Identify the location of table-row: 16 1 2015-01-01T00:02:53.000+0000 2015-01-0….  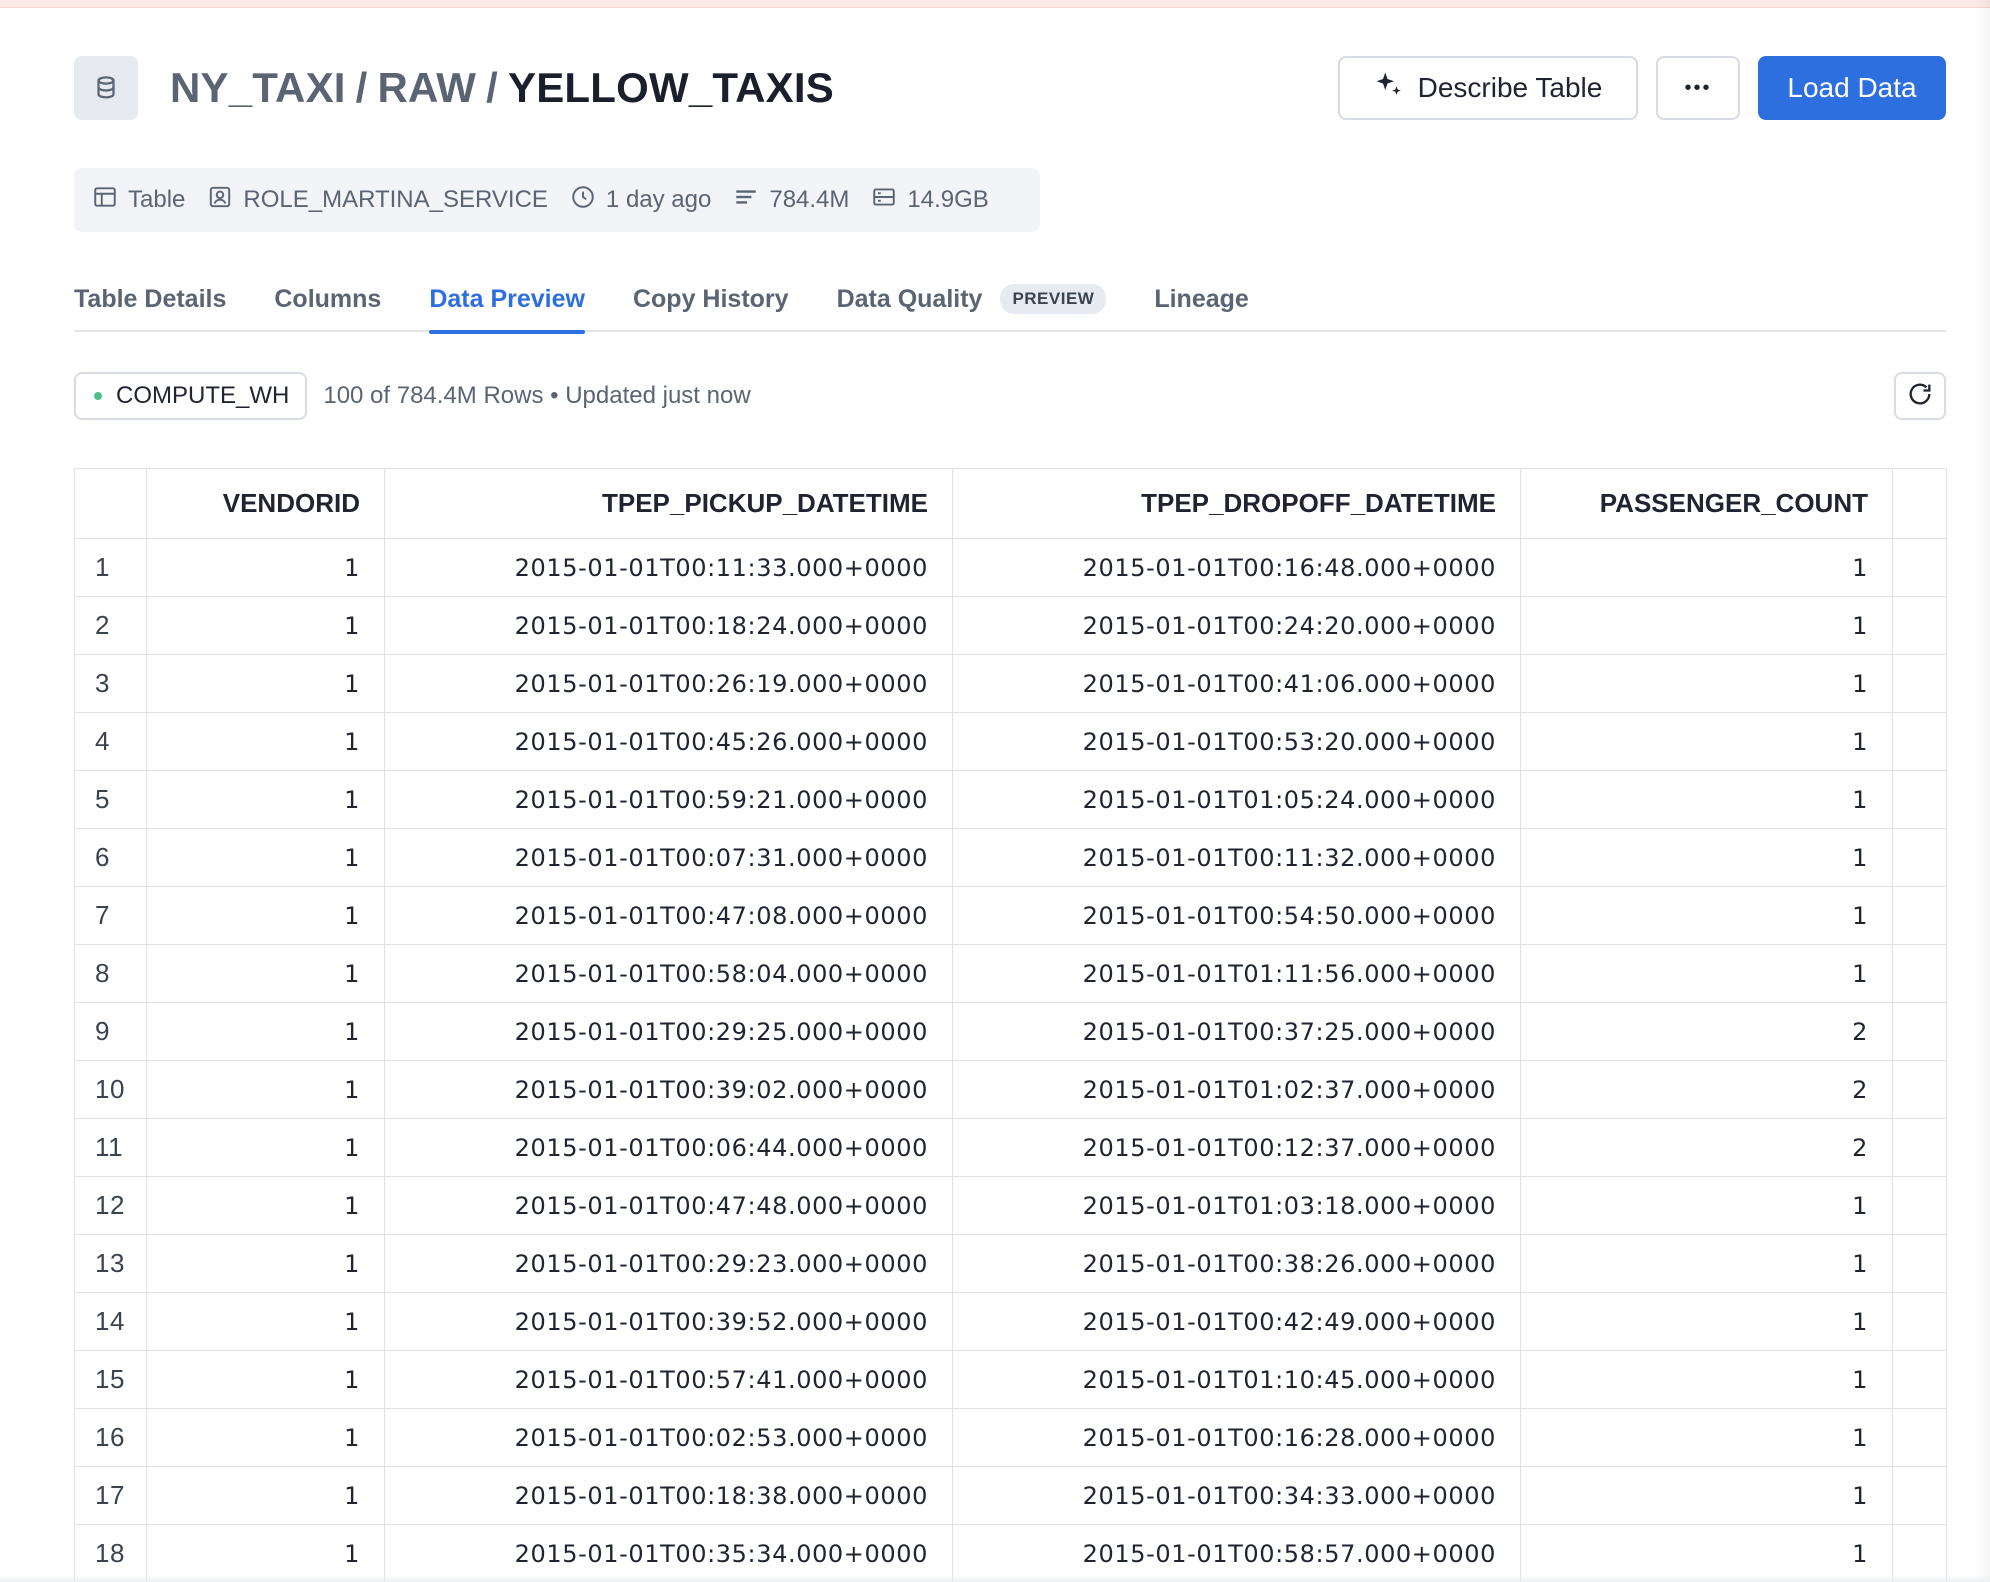
(1010, 1437).